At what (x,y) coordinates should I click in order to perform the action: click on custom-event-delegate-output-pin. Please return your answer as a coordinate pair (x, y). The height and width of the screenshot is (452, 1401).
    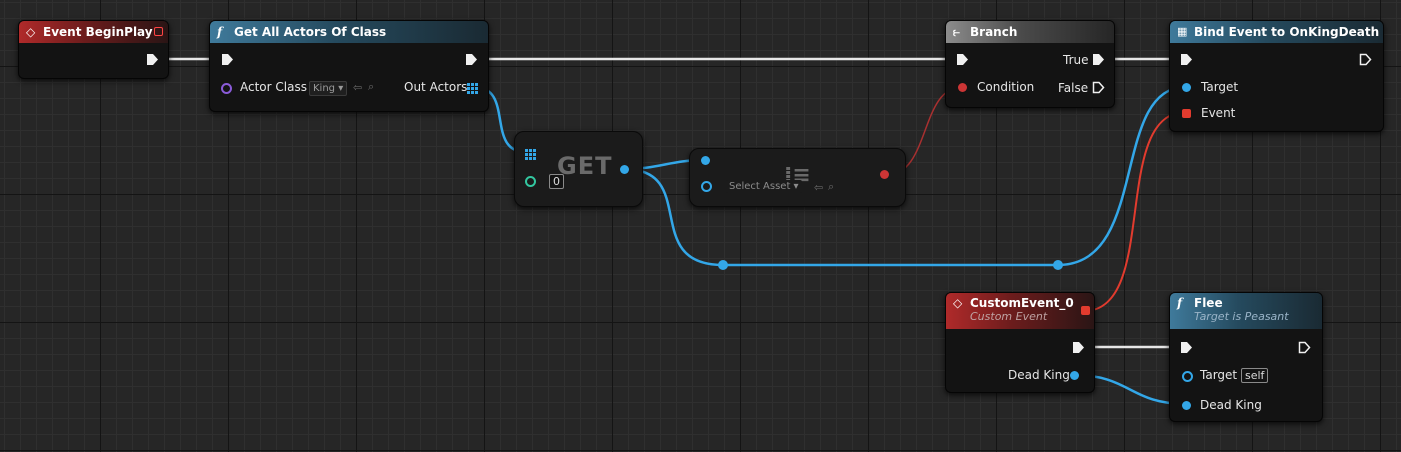
    Looking at the image, I should click on (1085, 310).